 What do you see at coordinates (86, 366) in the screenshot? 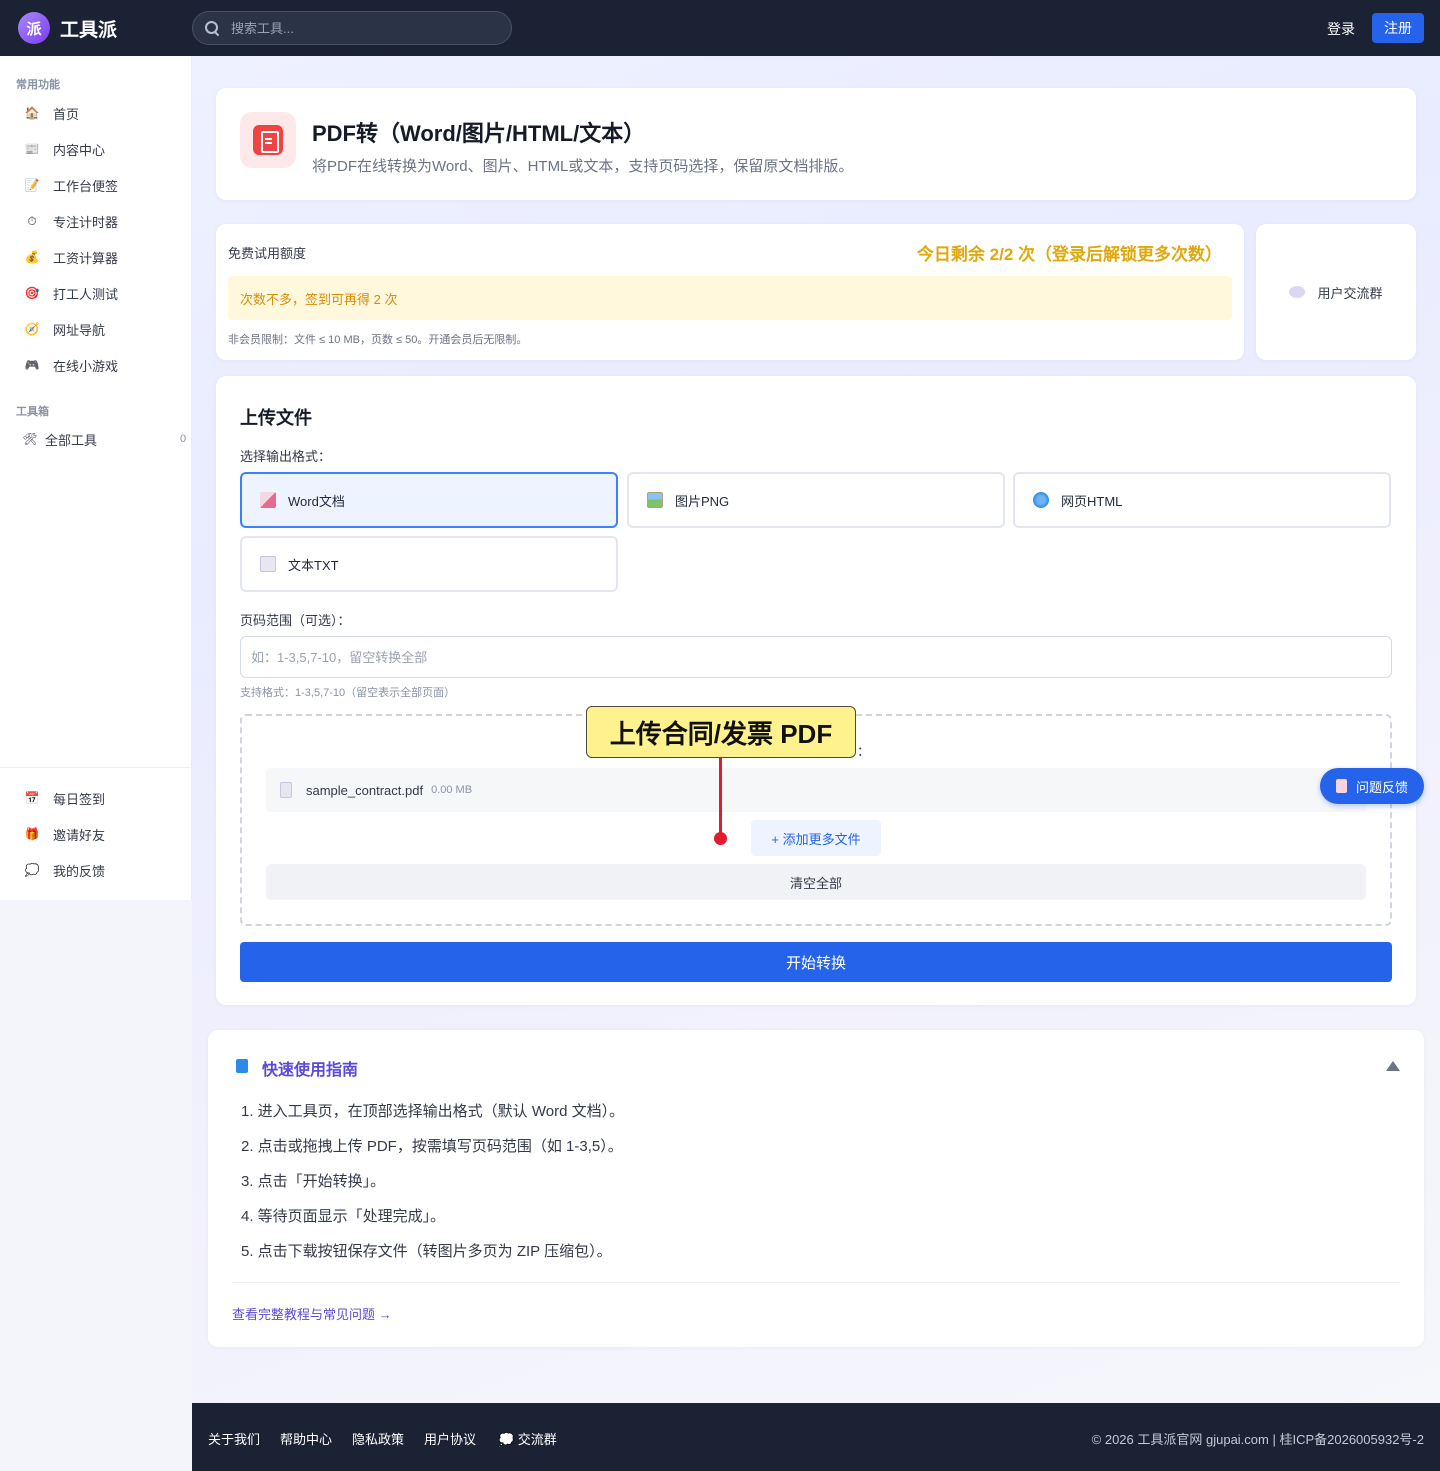
I see `sidebar-item-label: 在线小游戏` at bounding box center [86, 366].